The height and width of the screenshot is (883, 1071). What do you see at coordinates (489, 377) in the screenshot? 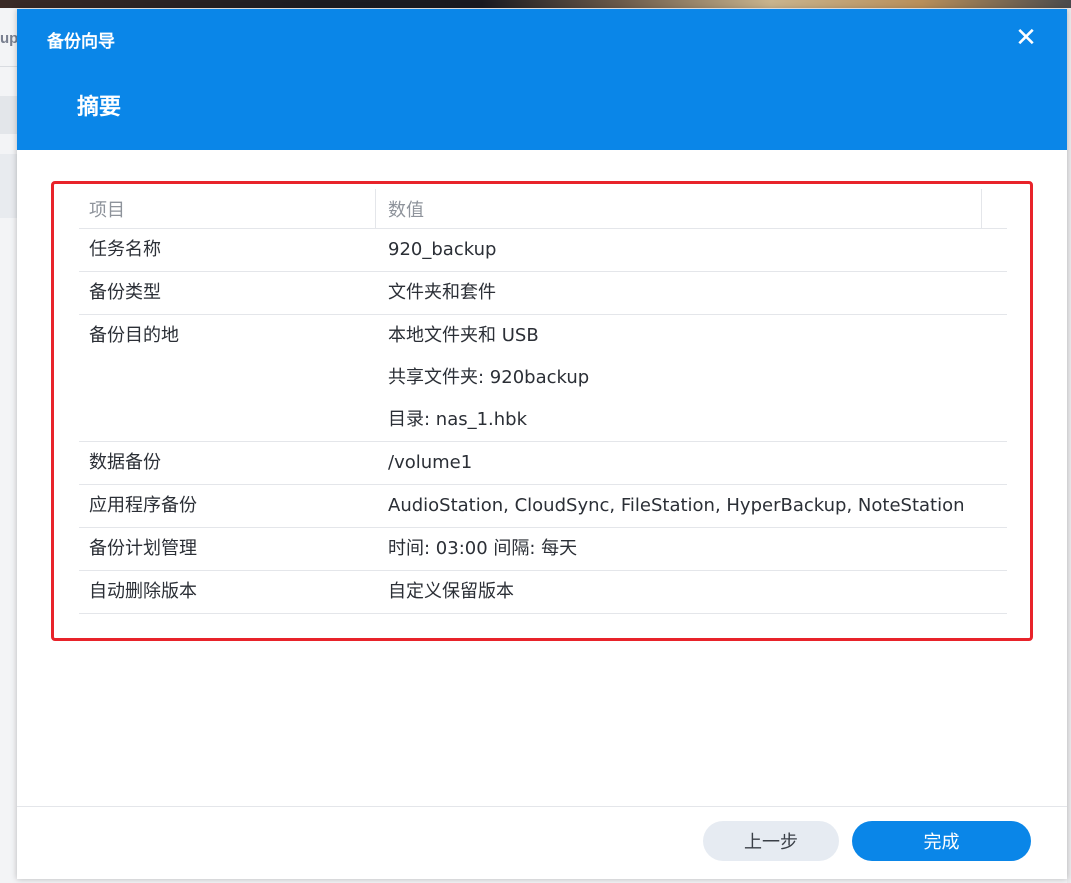
I see `row-value-line: 共享文件夹: 920backup` at bounding box center [489, 377].